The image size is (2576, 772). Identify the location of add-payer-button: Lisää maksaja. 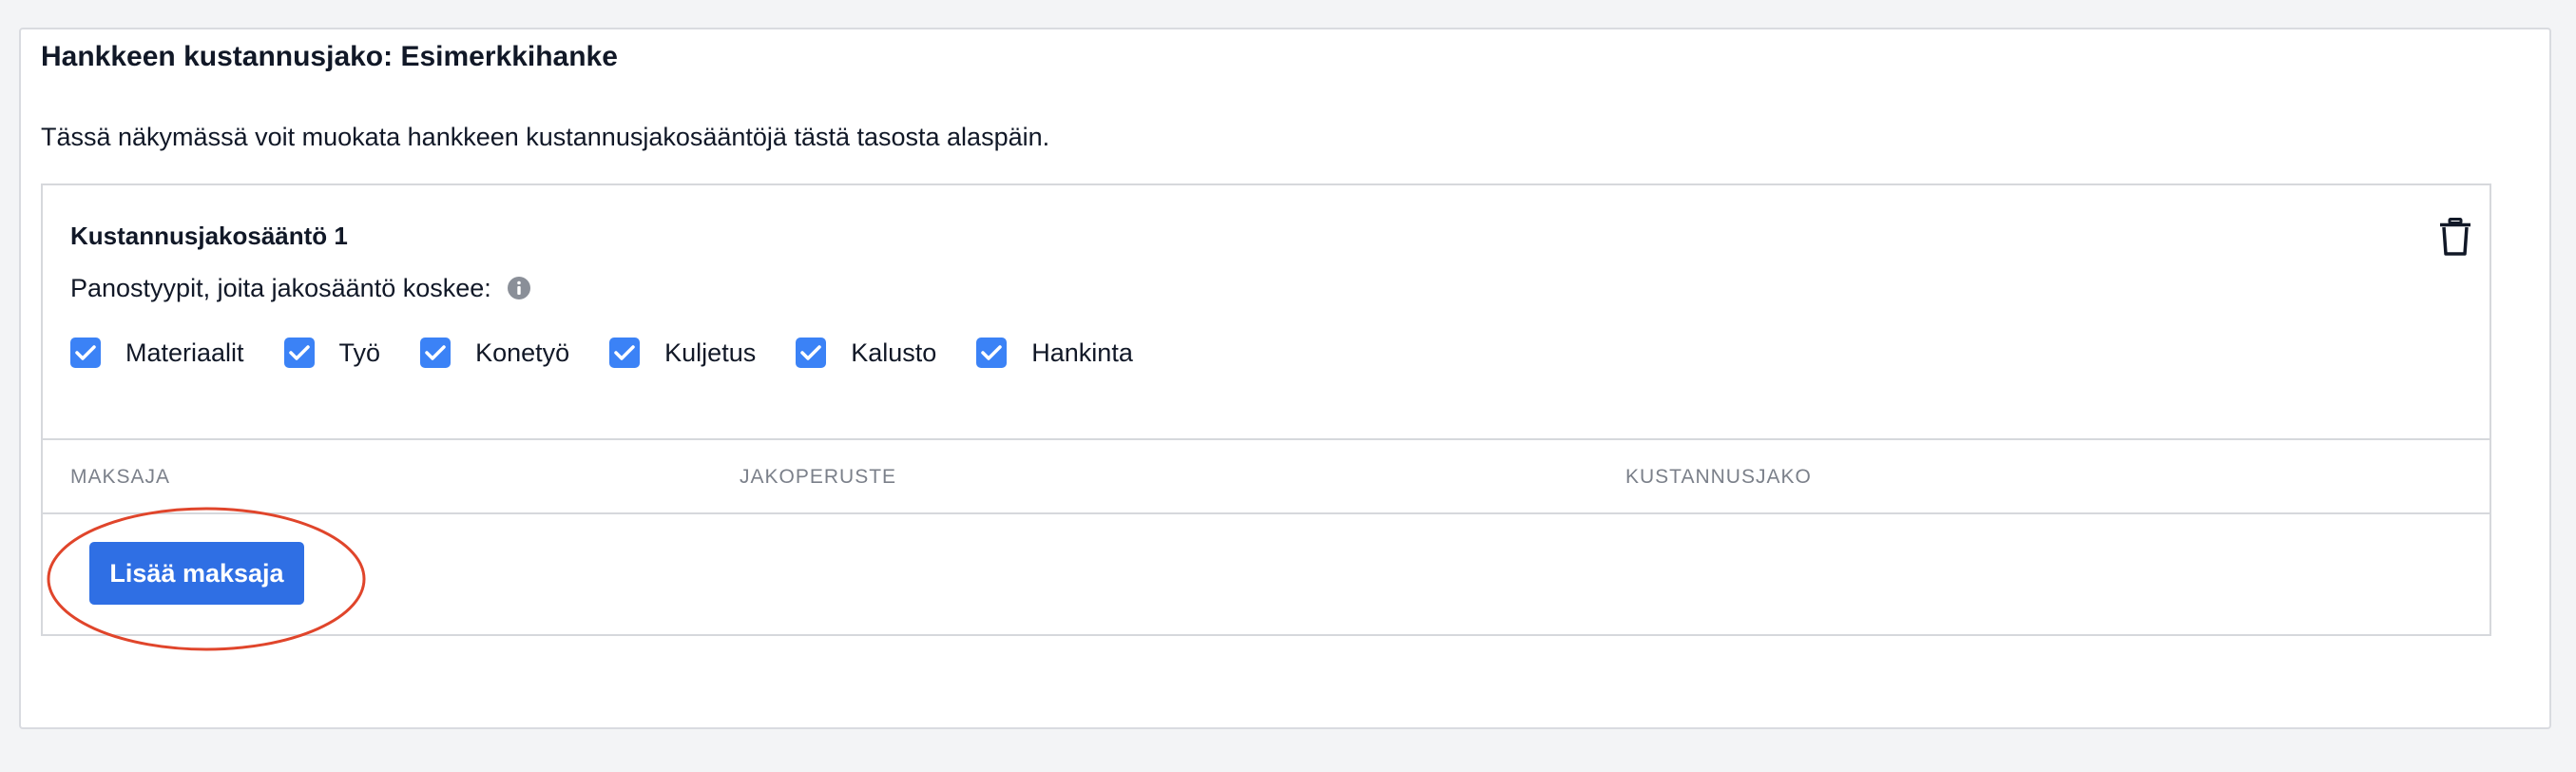
(196, 573).